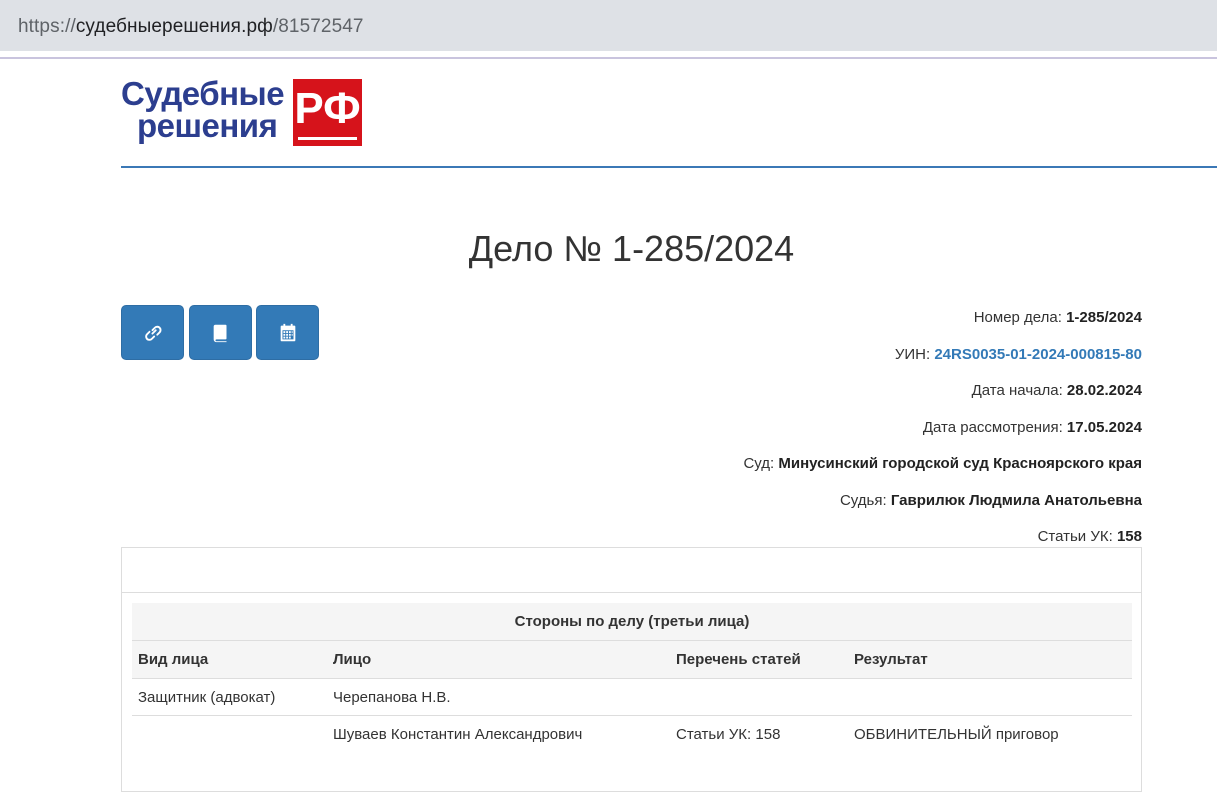 The height and width of the screenshot is (792, 1217). Describe the element at coordinates (1104, 390) in the screenshot. I see `start-date-value: 28.02.2024` at that location.